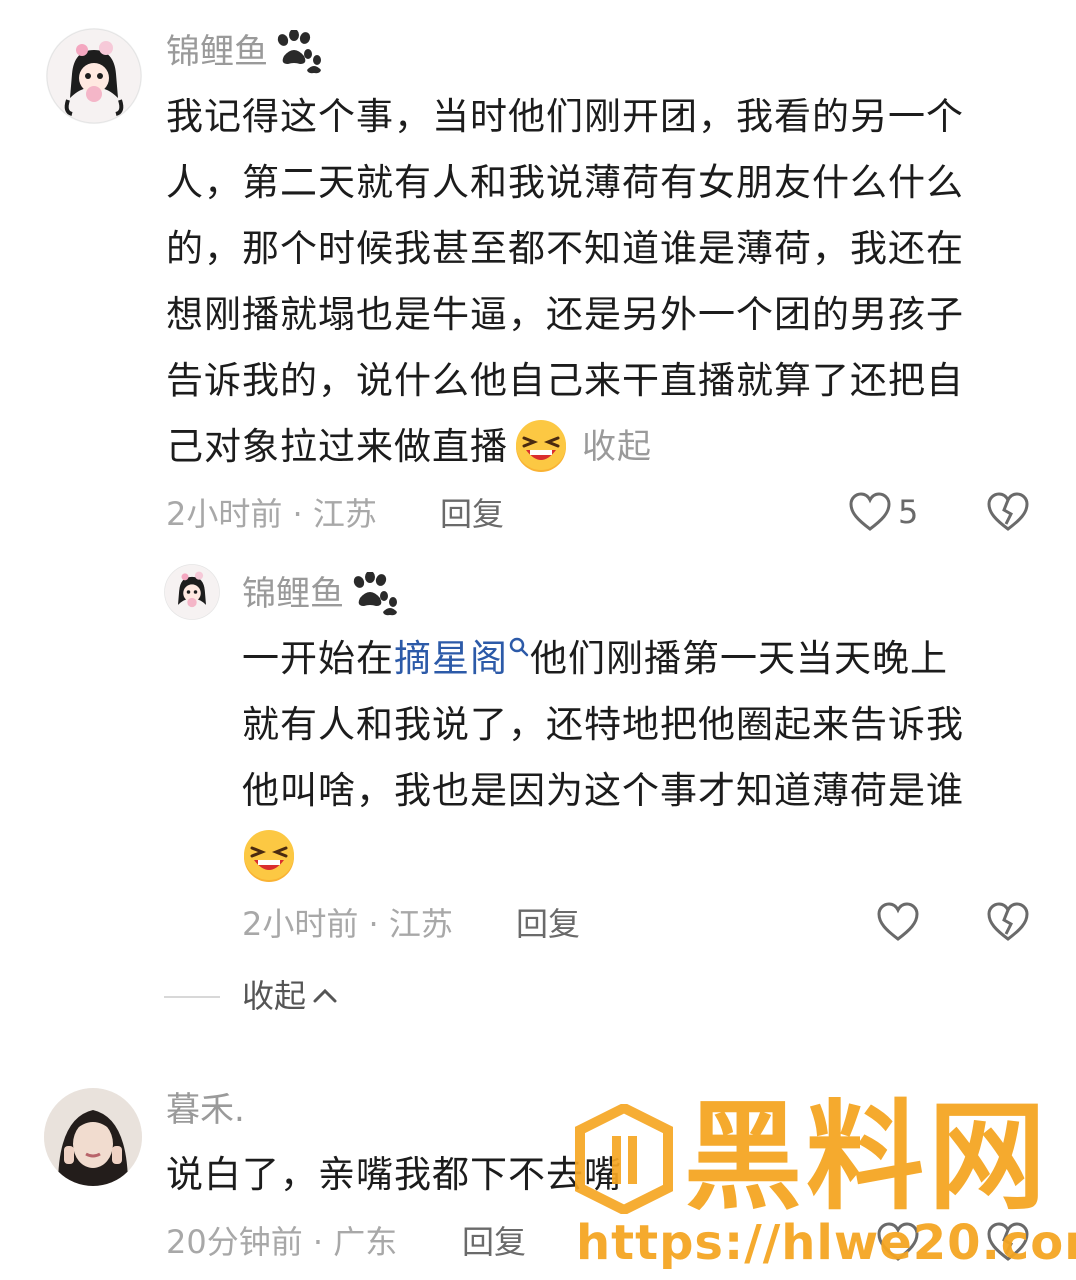 Image resolution: width=1076 pixels, height=1280 pixels. What do you see at coordinates (394, 1174) in the screenshot?
I see `comment-text: 说白了，亲嘴我都下不去嘴` at bounding box center [394, 1174].